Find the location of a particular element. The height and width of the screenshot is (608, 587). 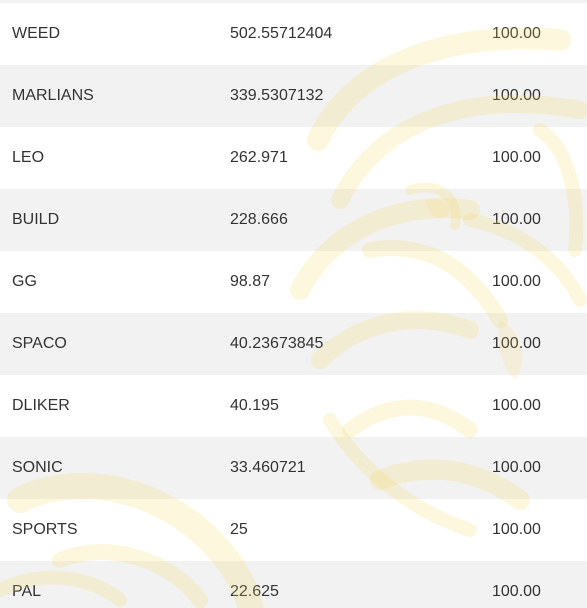

table-row: SONIC 33.460721 100.00 is located at coordinates (293, 468).